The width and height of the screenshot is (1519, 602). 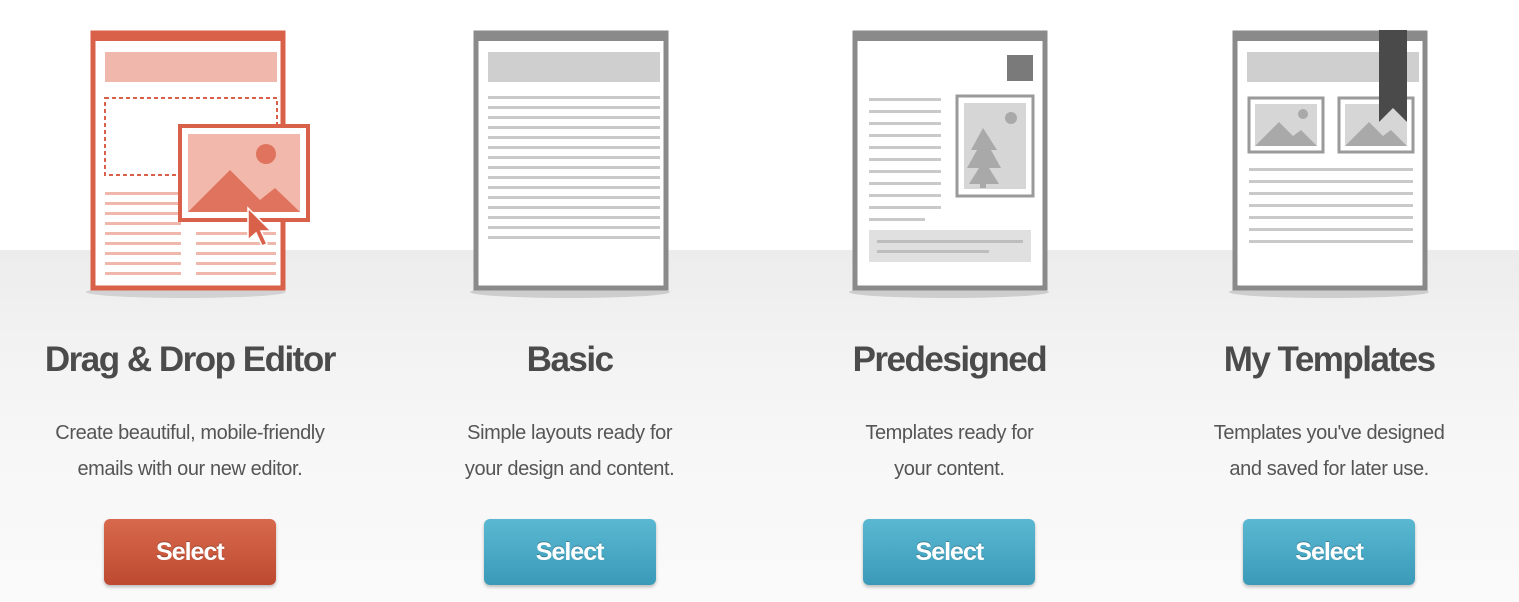 What do you see at coordinates (570, 167) in the screenshot?
I see `basic-template-icon` at bounding box center [570, 167].